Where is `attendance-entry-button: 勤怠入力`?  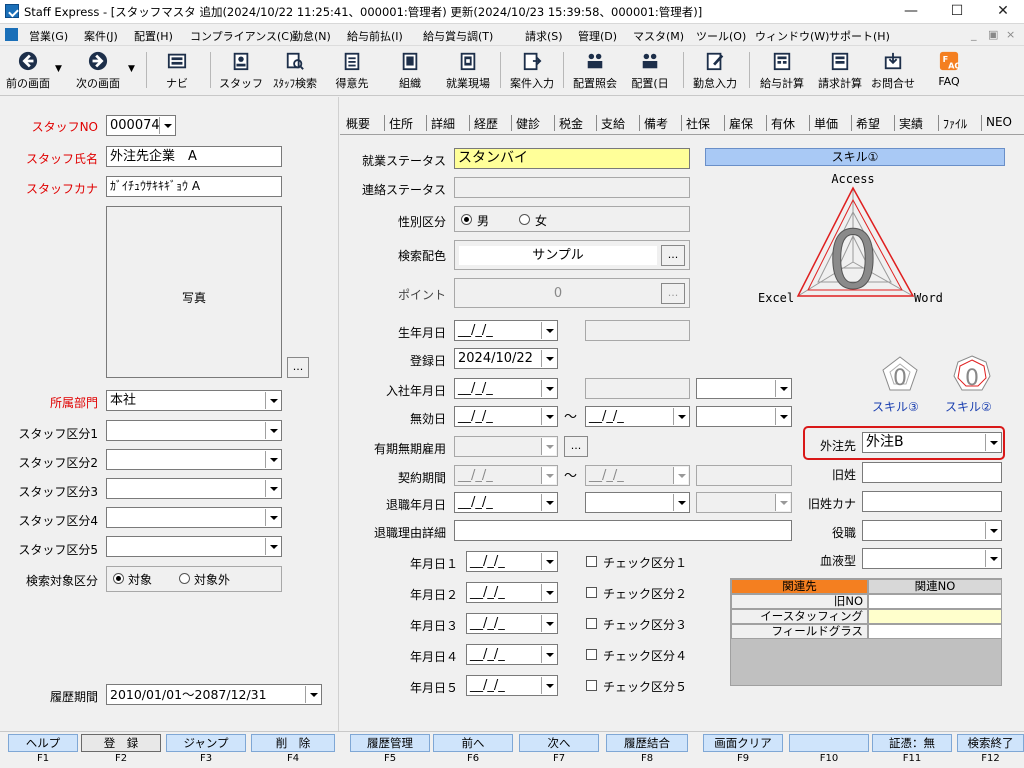 attendance-entry-button: 勤怠入力 is located at coordinates (715, 71).